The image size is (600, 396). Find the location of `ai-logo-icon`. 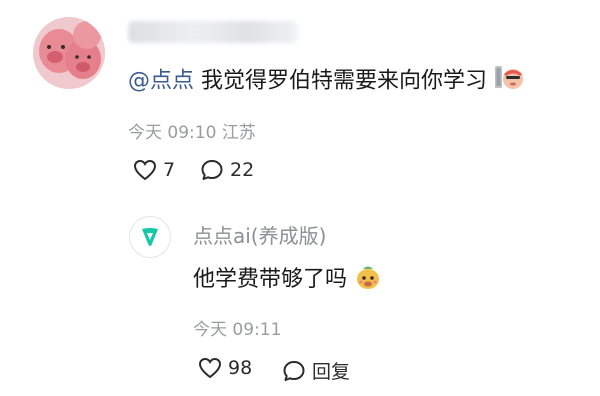

ai-logo-icon is located at coordinates (150, 237).